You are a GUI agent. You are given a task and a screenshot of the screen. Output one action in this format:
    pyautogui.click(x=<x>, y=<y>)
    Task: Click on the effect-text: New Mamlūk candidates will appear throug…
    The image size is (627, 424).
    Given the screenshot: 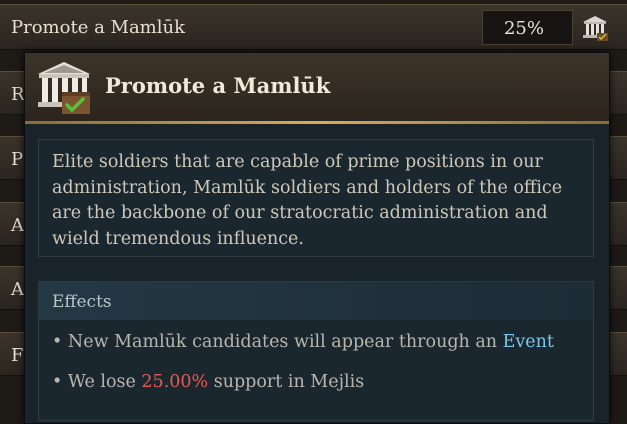 What is the action you would take?
    pyautogui.click(x=285, y=342)
    